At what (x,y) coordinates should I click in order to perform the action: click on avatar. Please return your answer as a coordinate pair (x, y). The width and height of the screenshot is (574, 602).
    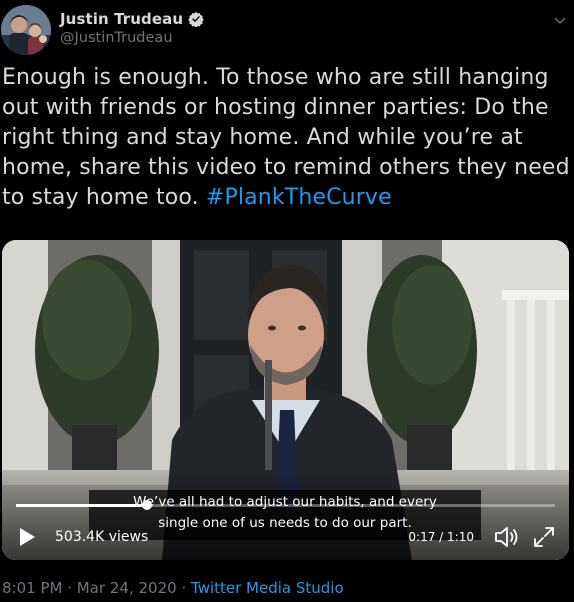
    Looking at the image, I should click on (26, 30).